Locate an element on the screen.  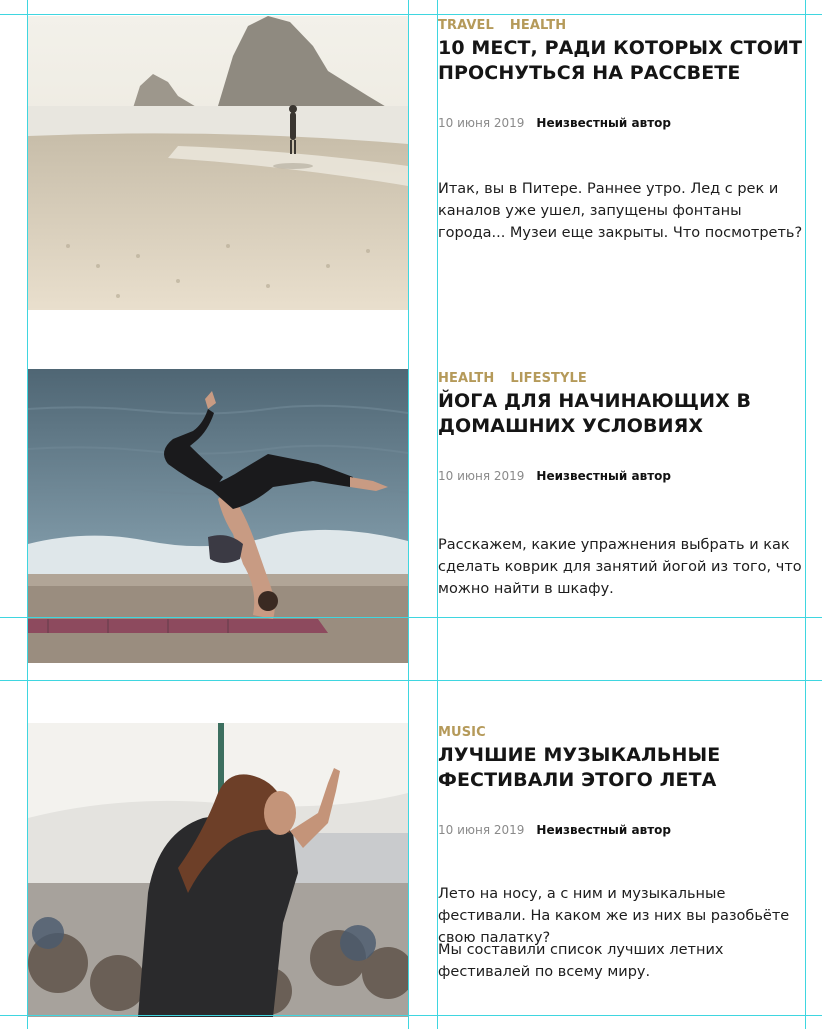
tag-link: LIFESTYLE is located at coordinates (548, 378).